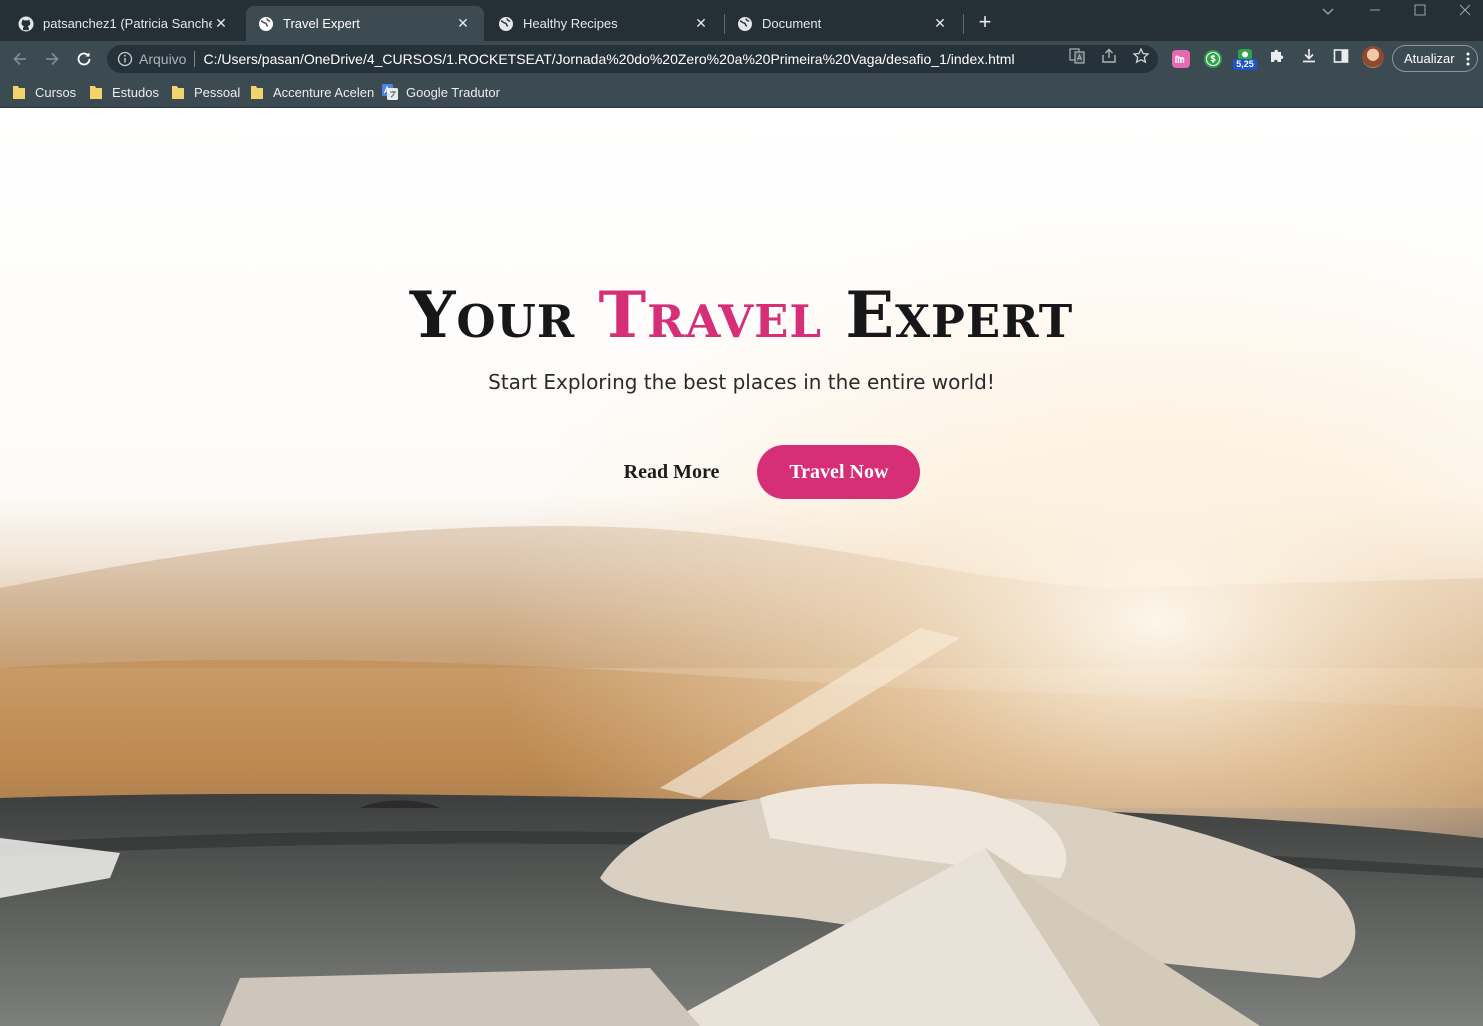 This screenshot has height=1026, width=1483. What do you see at coordinates (26, 23) in the screenshot?
I see `github-icon` at bounding box center [26, 23].